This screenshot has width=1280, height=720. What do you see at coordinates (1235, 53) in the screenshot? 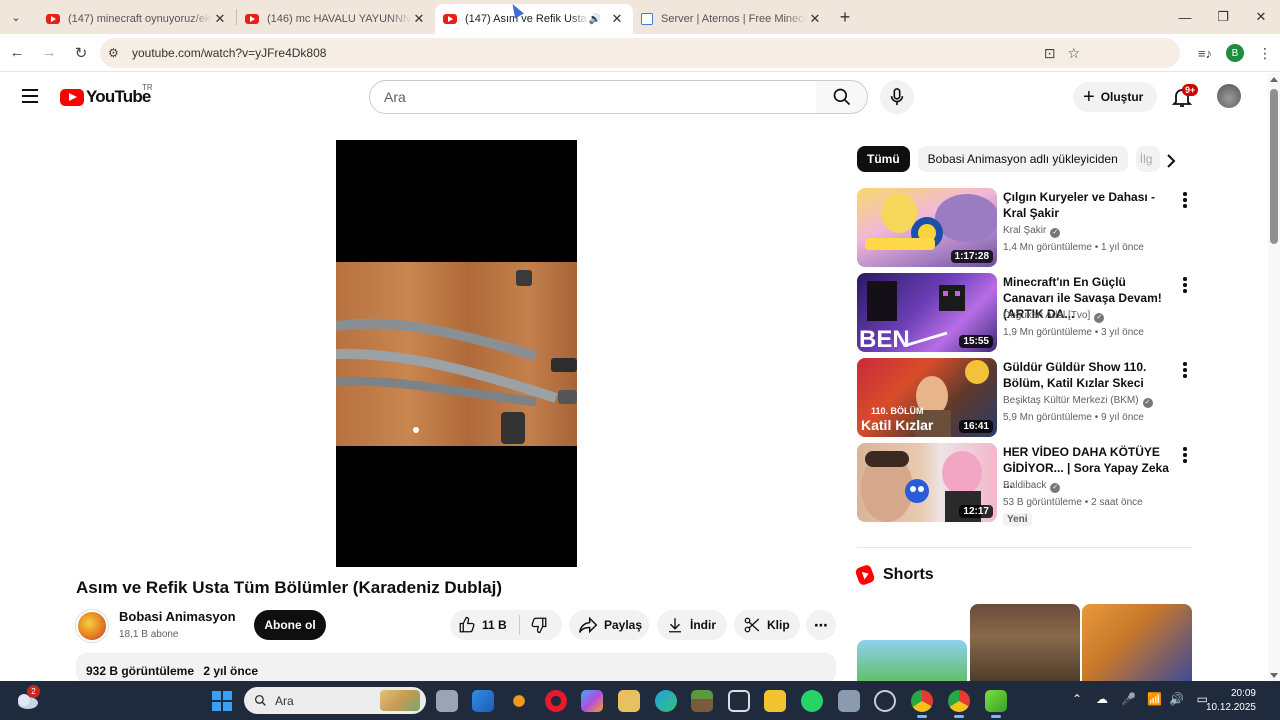
I see `profile-avatar: B` at bounding box center [1235, 53].